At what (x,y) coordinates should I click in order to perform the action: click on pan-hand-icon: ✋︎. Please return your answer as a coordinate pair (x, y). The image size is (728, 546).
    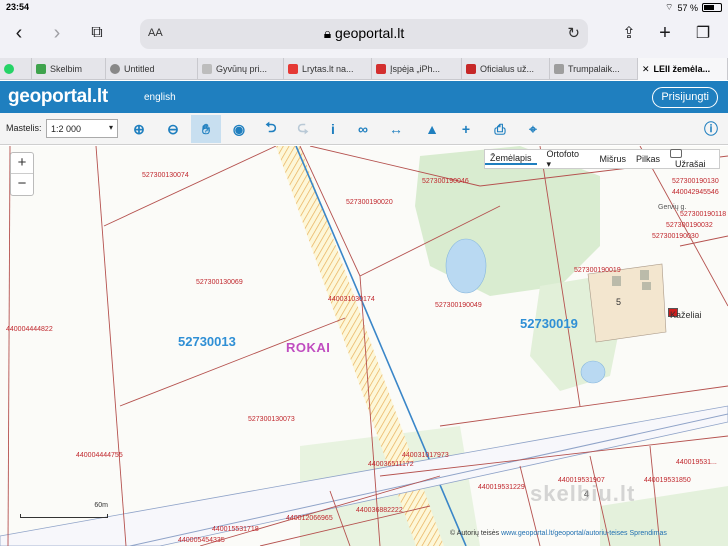
    Looking at the image, I should click on (206, 129).